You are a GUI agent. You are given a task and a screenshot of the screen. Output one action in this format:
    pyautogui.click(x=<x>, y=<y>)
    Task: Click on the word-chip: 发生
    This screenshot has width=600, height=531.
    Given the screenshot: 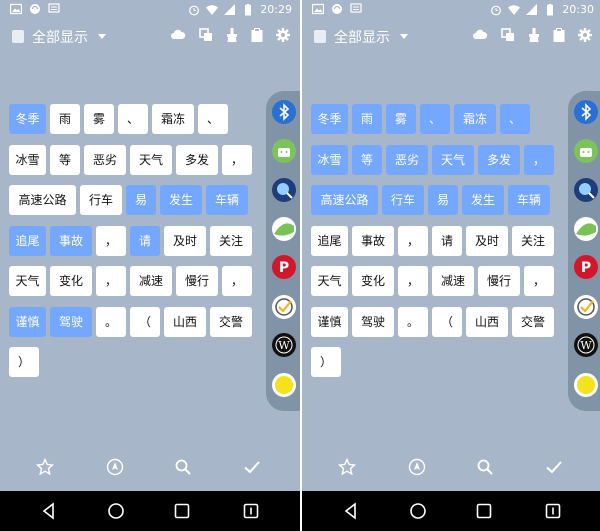 What is the action you would take?
    pyautogui.click(x=181, y=200)
    